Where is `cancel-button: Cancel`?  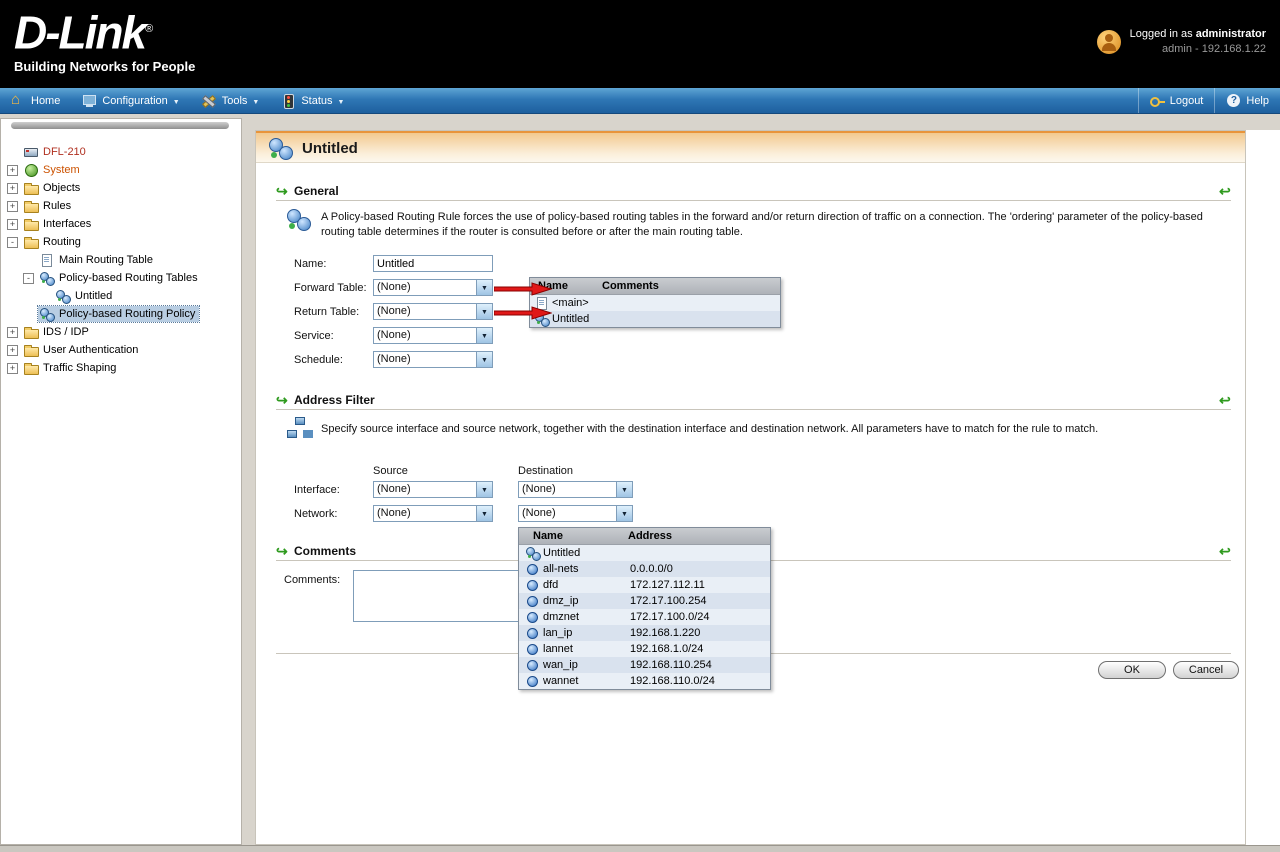 cancel-button: Cancel is located at coordinates (1206, 670).